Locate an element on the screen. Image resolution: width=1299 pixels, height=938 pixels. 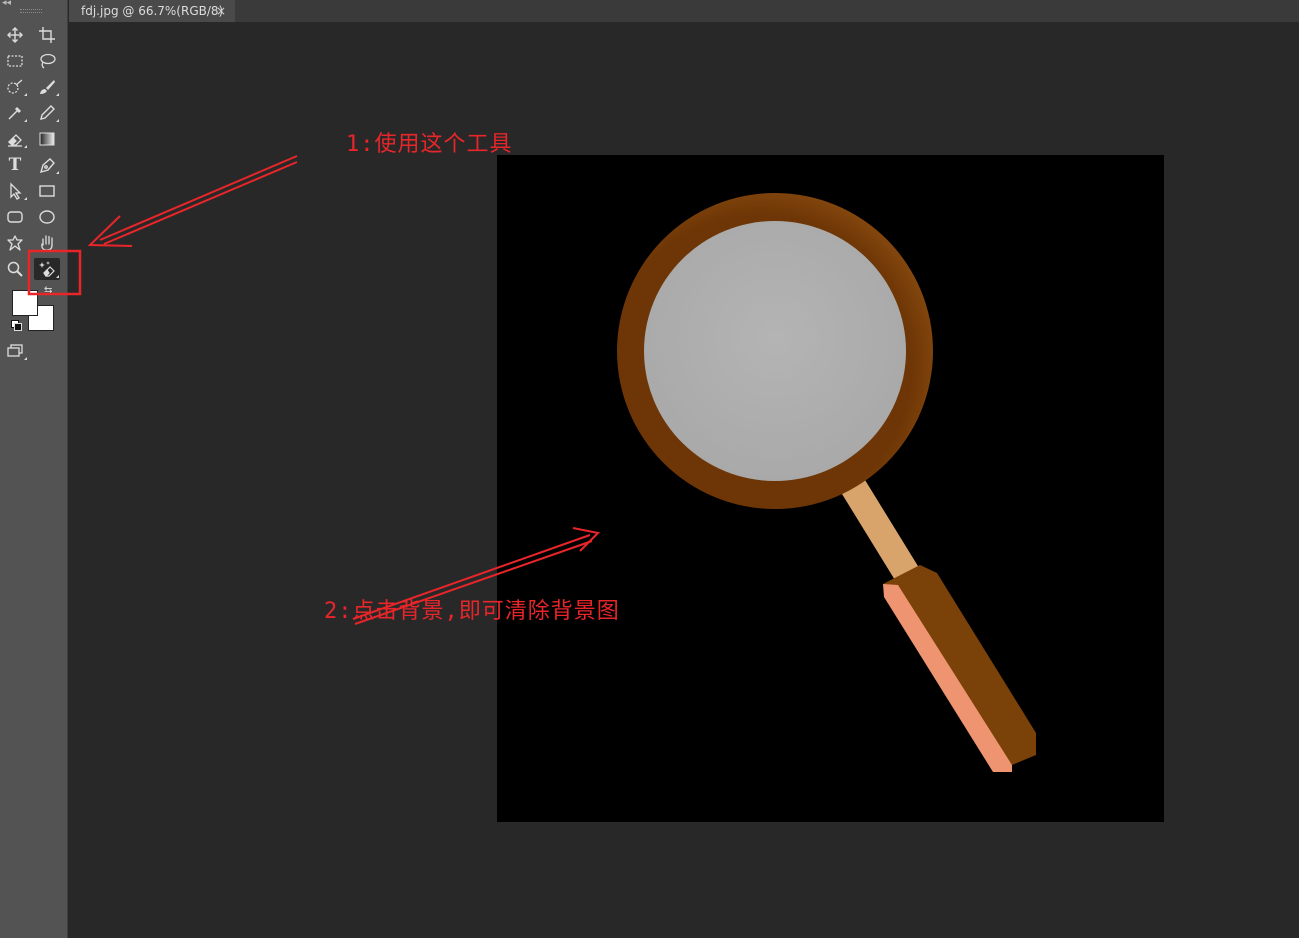
pencil-icon is located at coordinates (47, 112).